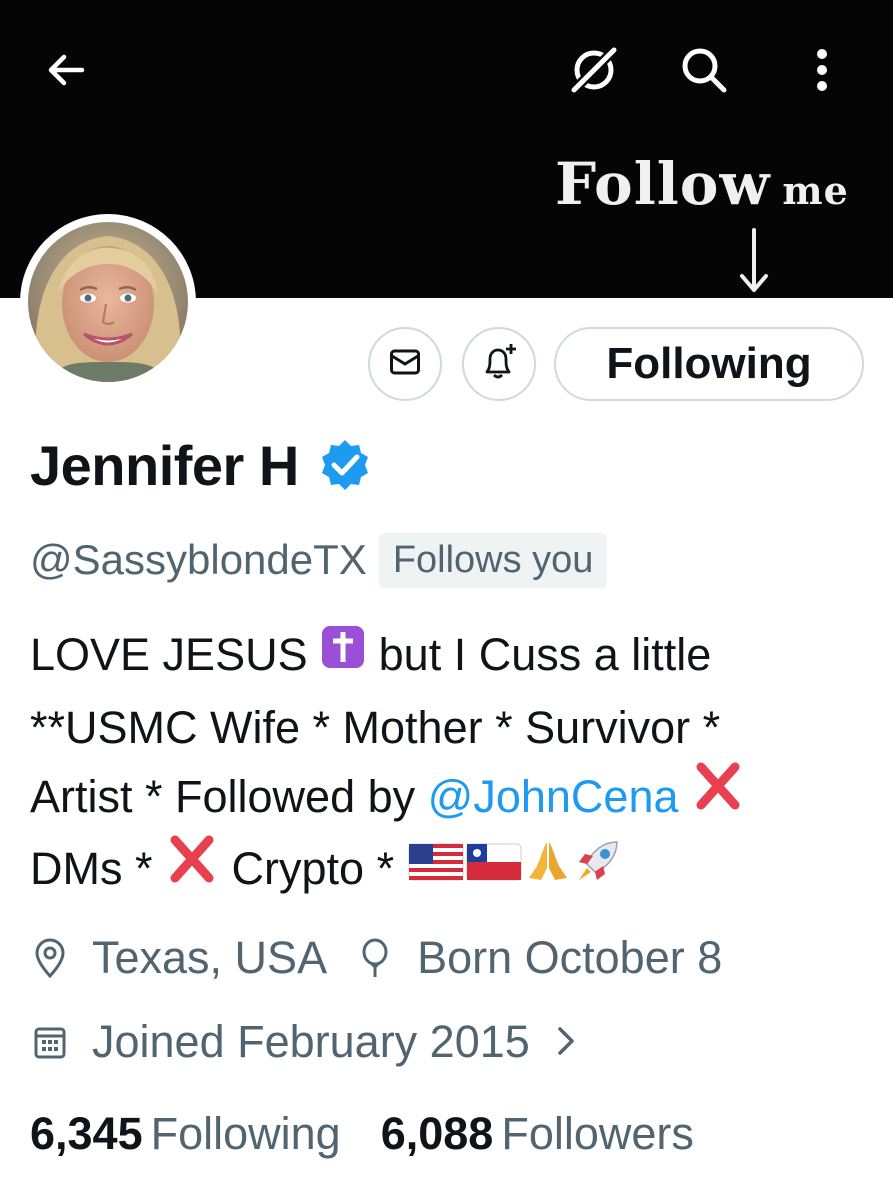  Describe the element at coordinates (169, 654) in the screenshot. I see `bio-text: LOVE JESUS` at that location.